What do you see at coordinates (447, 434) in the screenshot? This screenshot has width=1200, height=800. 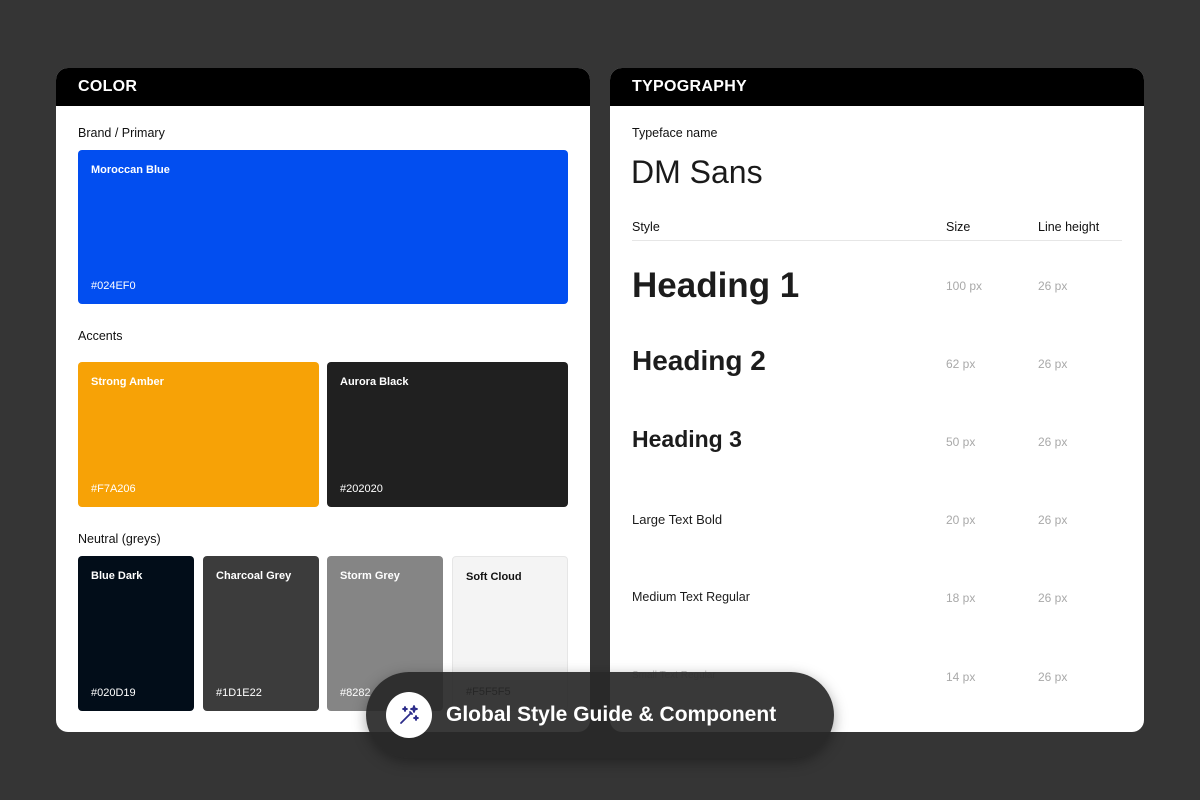 I see `swatch-aurora-black: Aurora Black #202020` at bounding box center [447, 434].